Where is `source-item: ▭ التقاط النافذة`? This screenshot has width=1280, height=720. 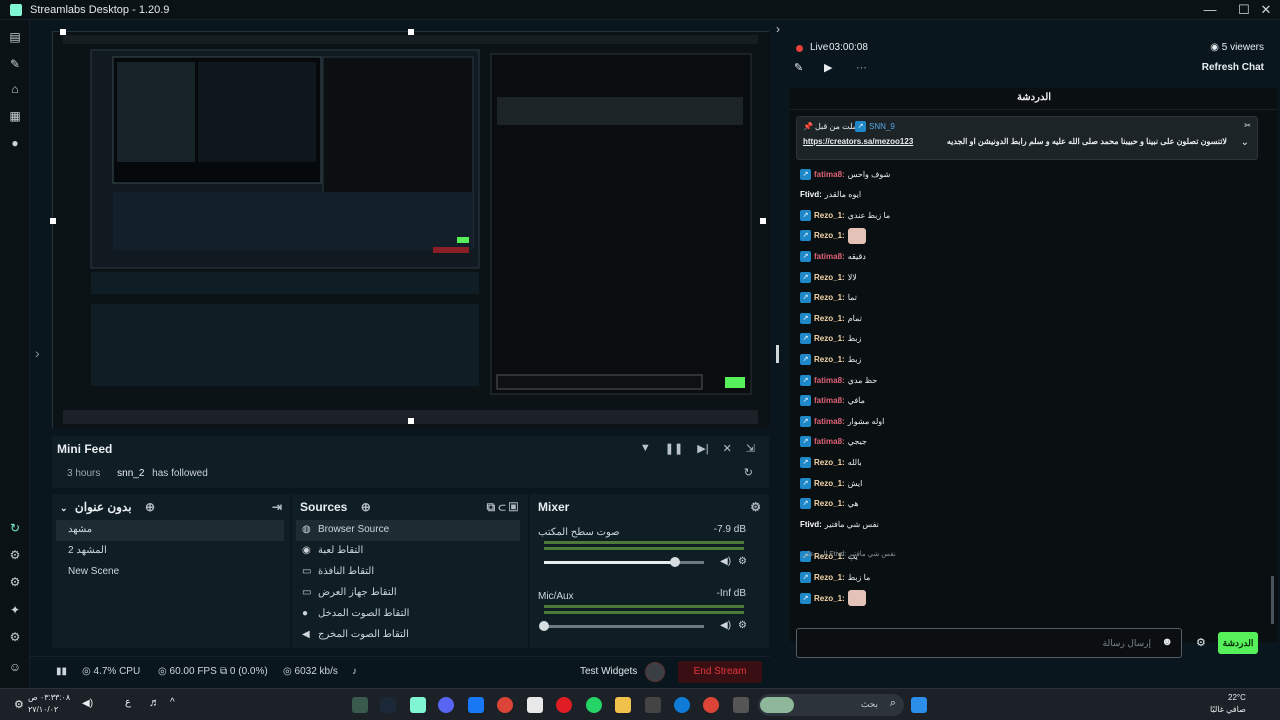
source-item: ▭ التقاط النافذة is located at coordinates (408, 572).